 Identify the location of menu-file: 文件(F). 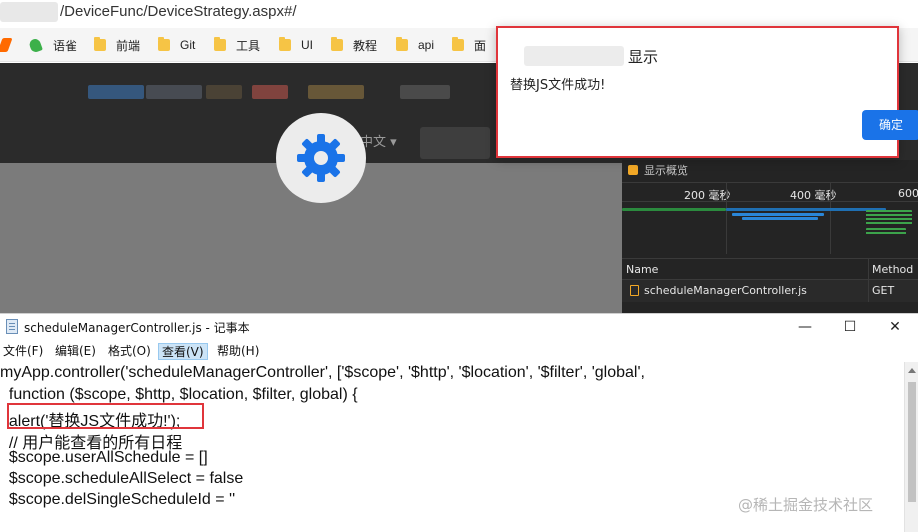
(23, 351).